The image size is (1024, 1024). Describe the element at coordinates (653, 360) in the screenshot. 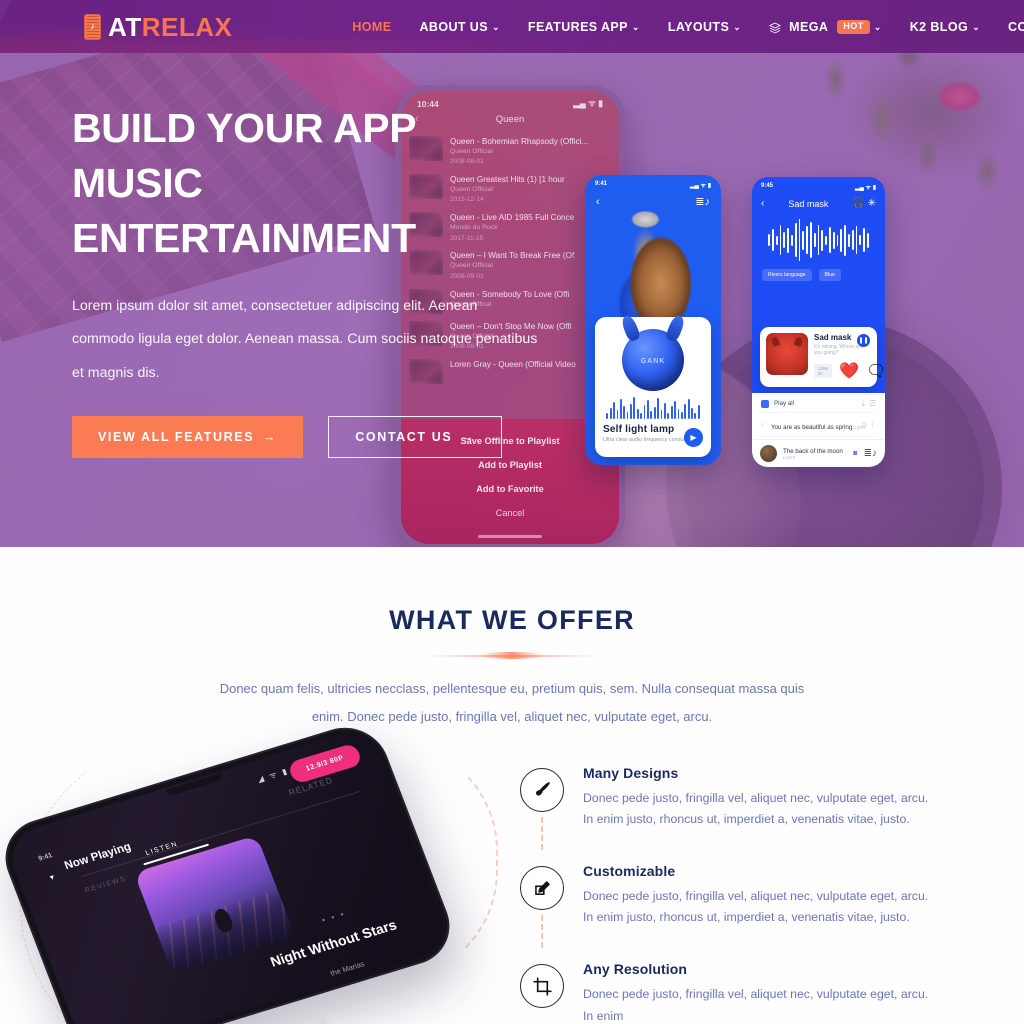

I see `speaker-product-image: GANK` at that location.